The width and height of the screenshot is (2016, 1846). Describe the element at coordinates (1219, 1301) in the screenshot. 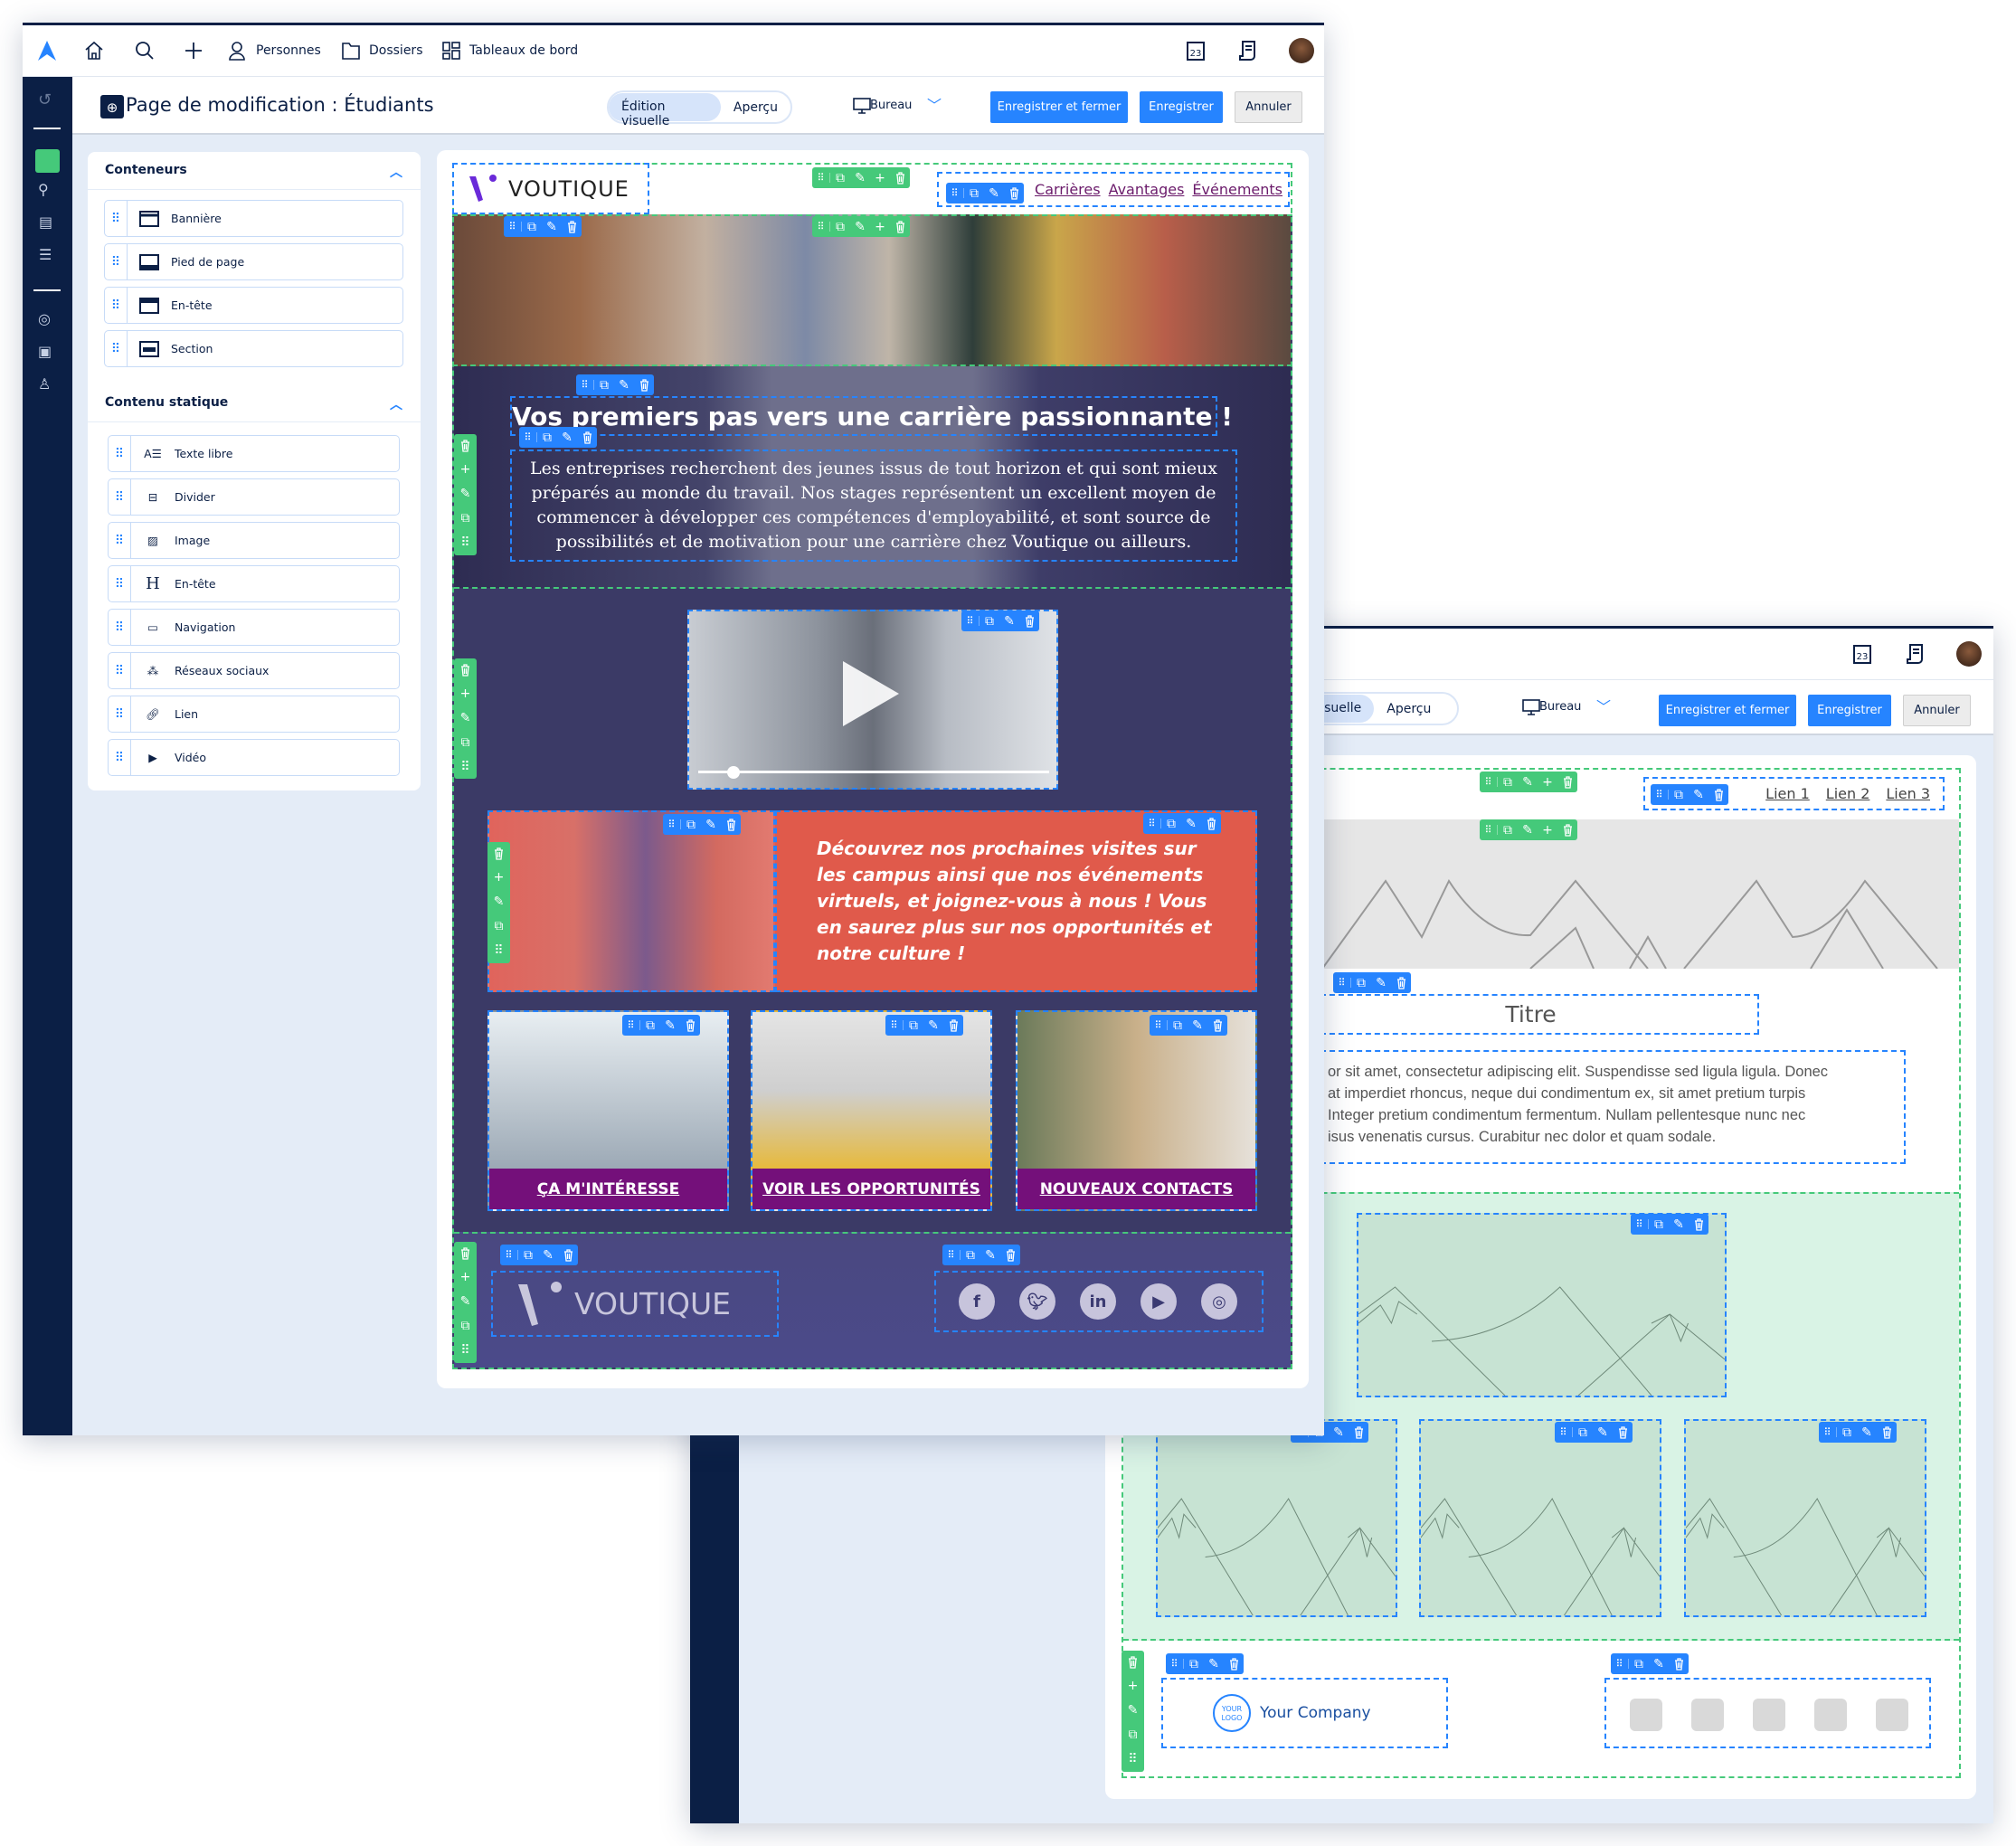

I see `instagram-icon: ◎` at that location.